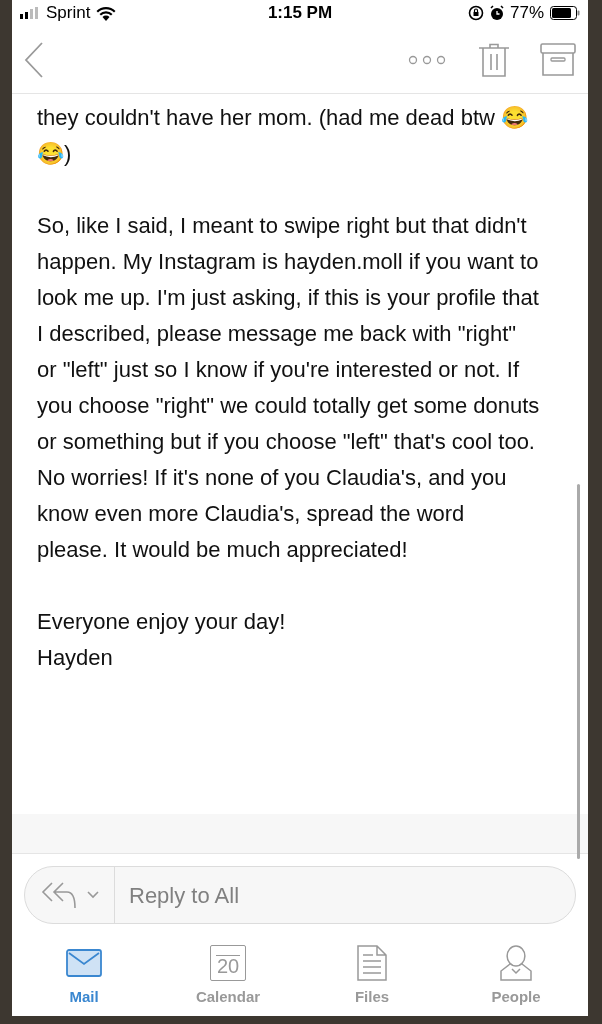 Image resolution: width=602 pixels, height=1024 pixels. I want to click on tab-bar-item: Mail, so click(84, 977).